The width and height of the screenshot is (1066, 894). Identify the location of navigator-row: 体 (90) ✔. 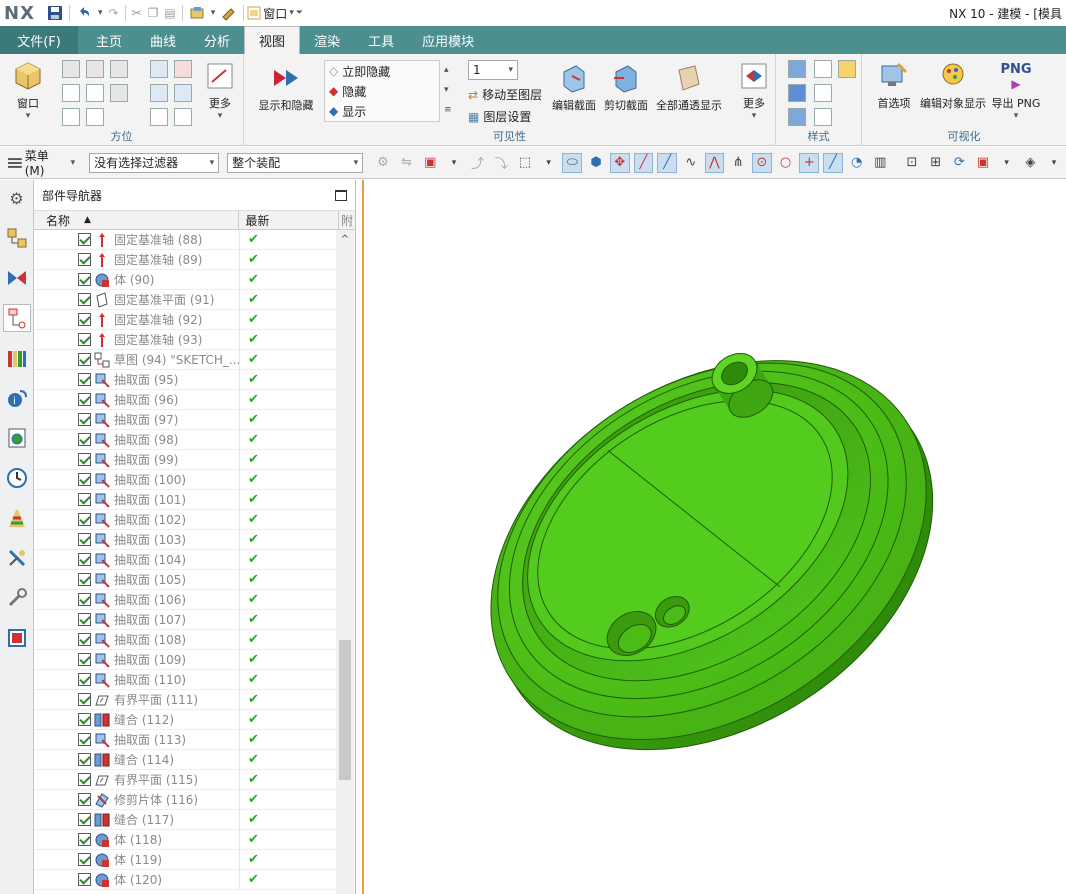
(185, 280).